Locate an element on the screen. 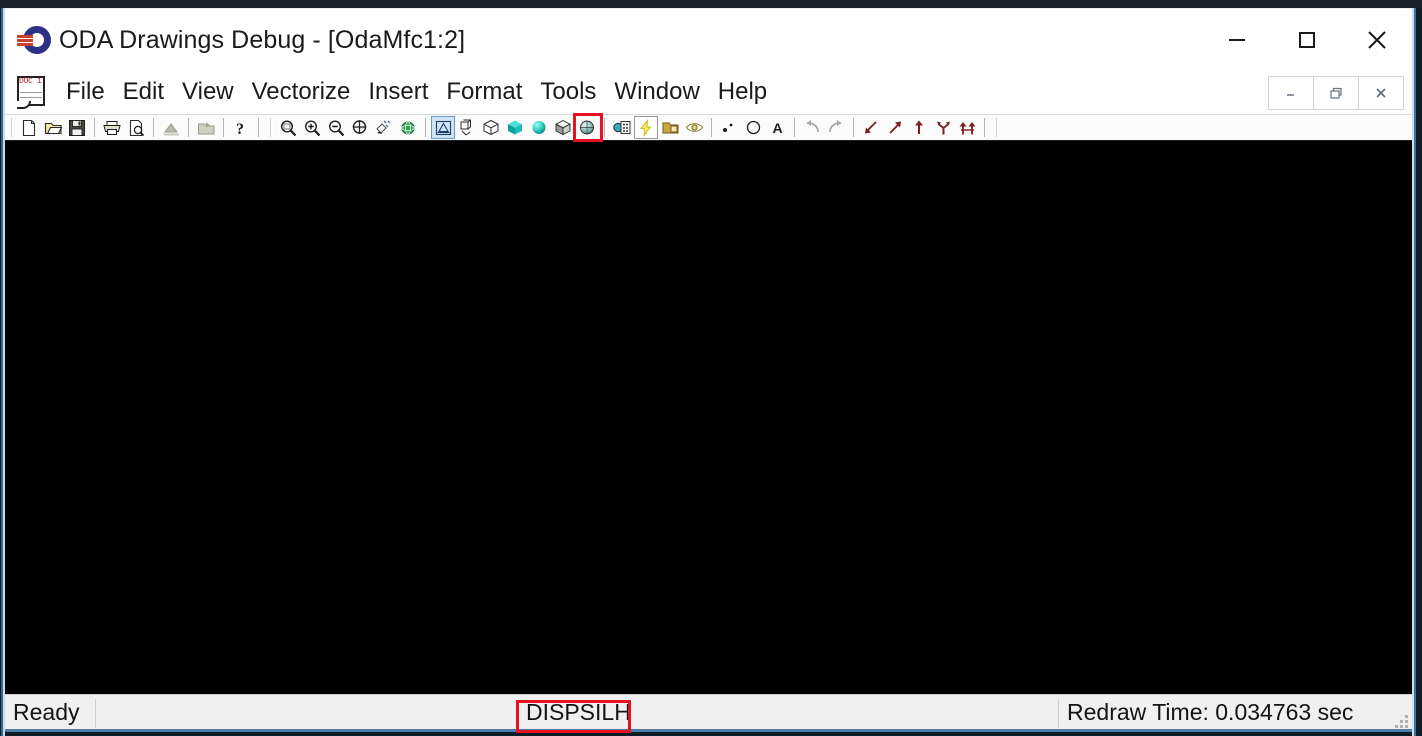  svg-text: A is located at coordinates (777, 128).